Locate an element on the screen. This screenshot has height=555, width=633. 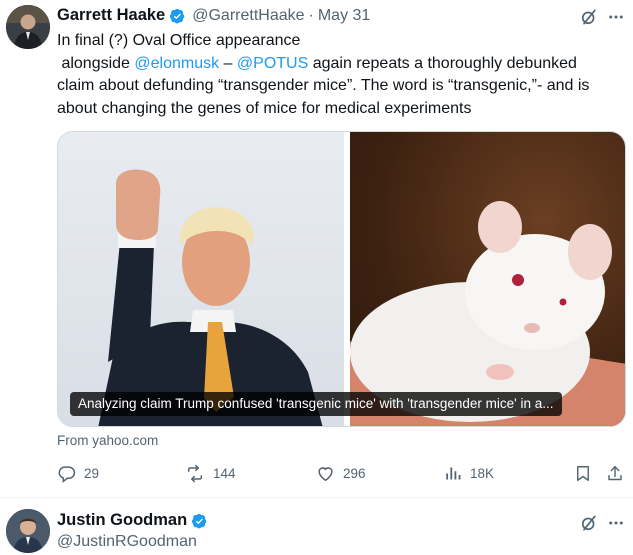
author-display-name: Garrett Haake is located at coordinates (111, 15).